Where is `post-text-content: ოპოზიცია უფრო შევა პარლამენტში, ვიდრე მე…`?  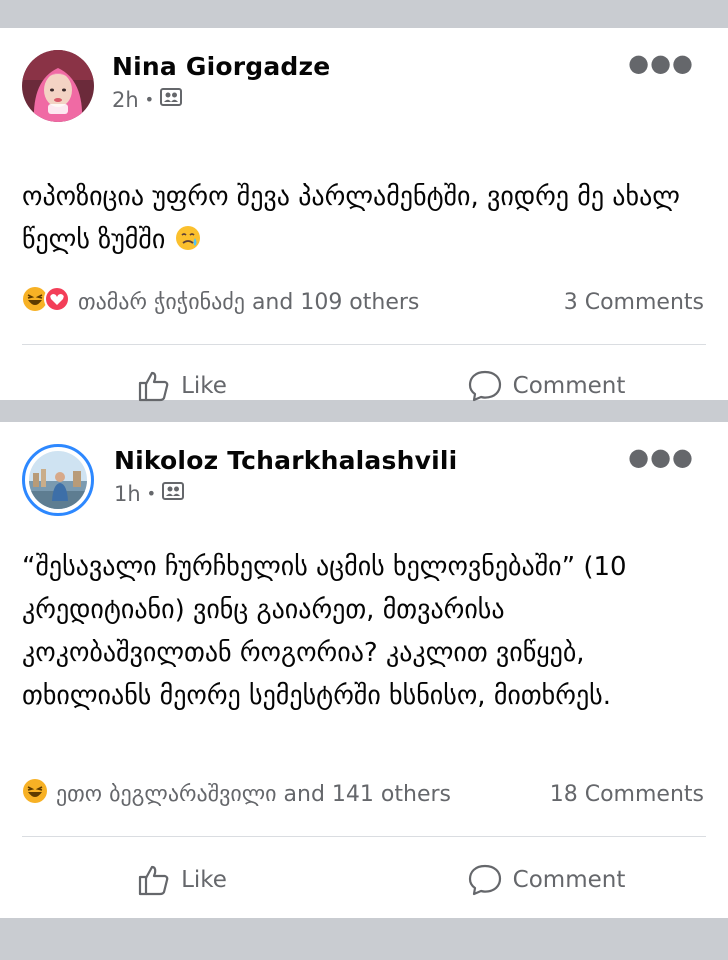
post-text-content: ოპოზიცია უფრო შევა პარლამენტში, ვიდრე მე… is located at coordinates (351, 218).